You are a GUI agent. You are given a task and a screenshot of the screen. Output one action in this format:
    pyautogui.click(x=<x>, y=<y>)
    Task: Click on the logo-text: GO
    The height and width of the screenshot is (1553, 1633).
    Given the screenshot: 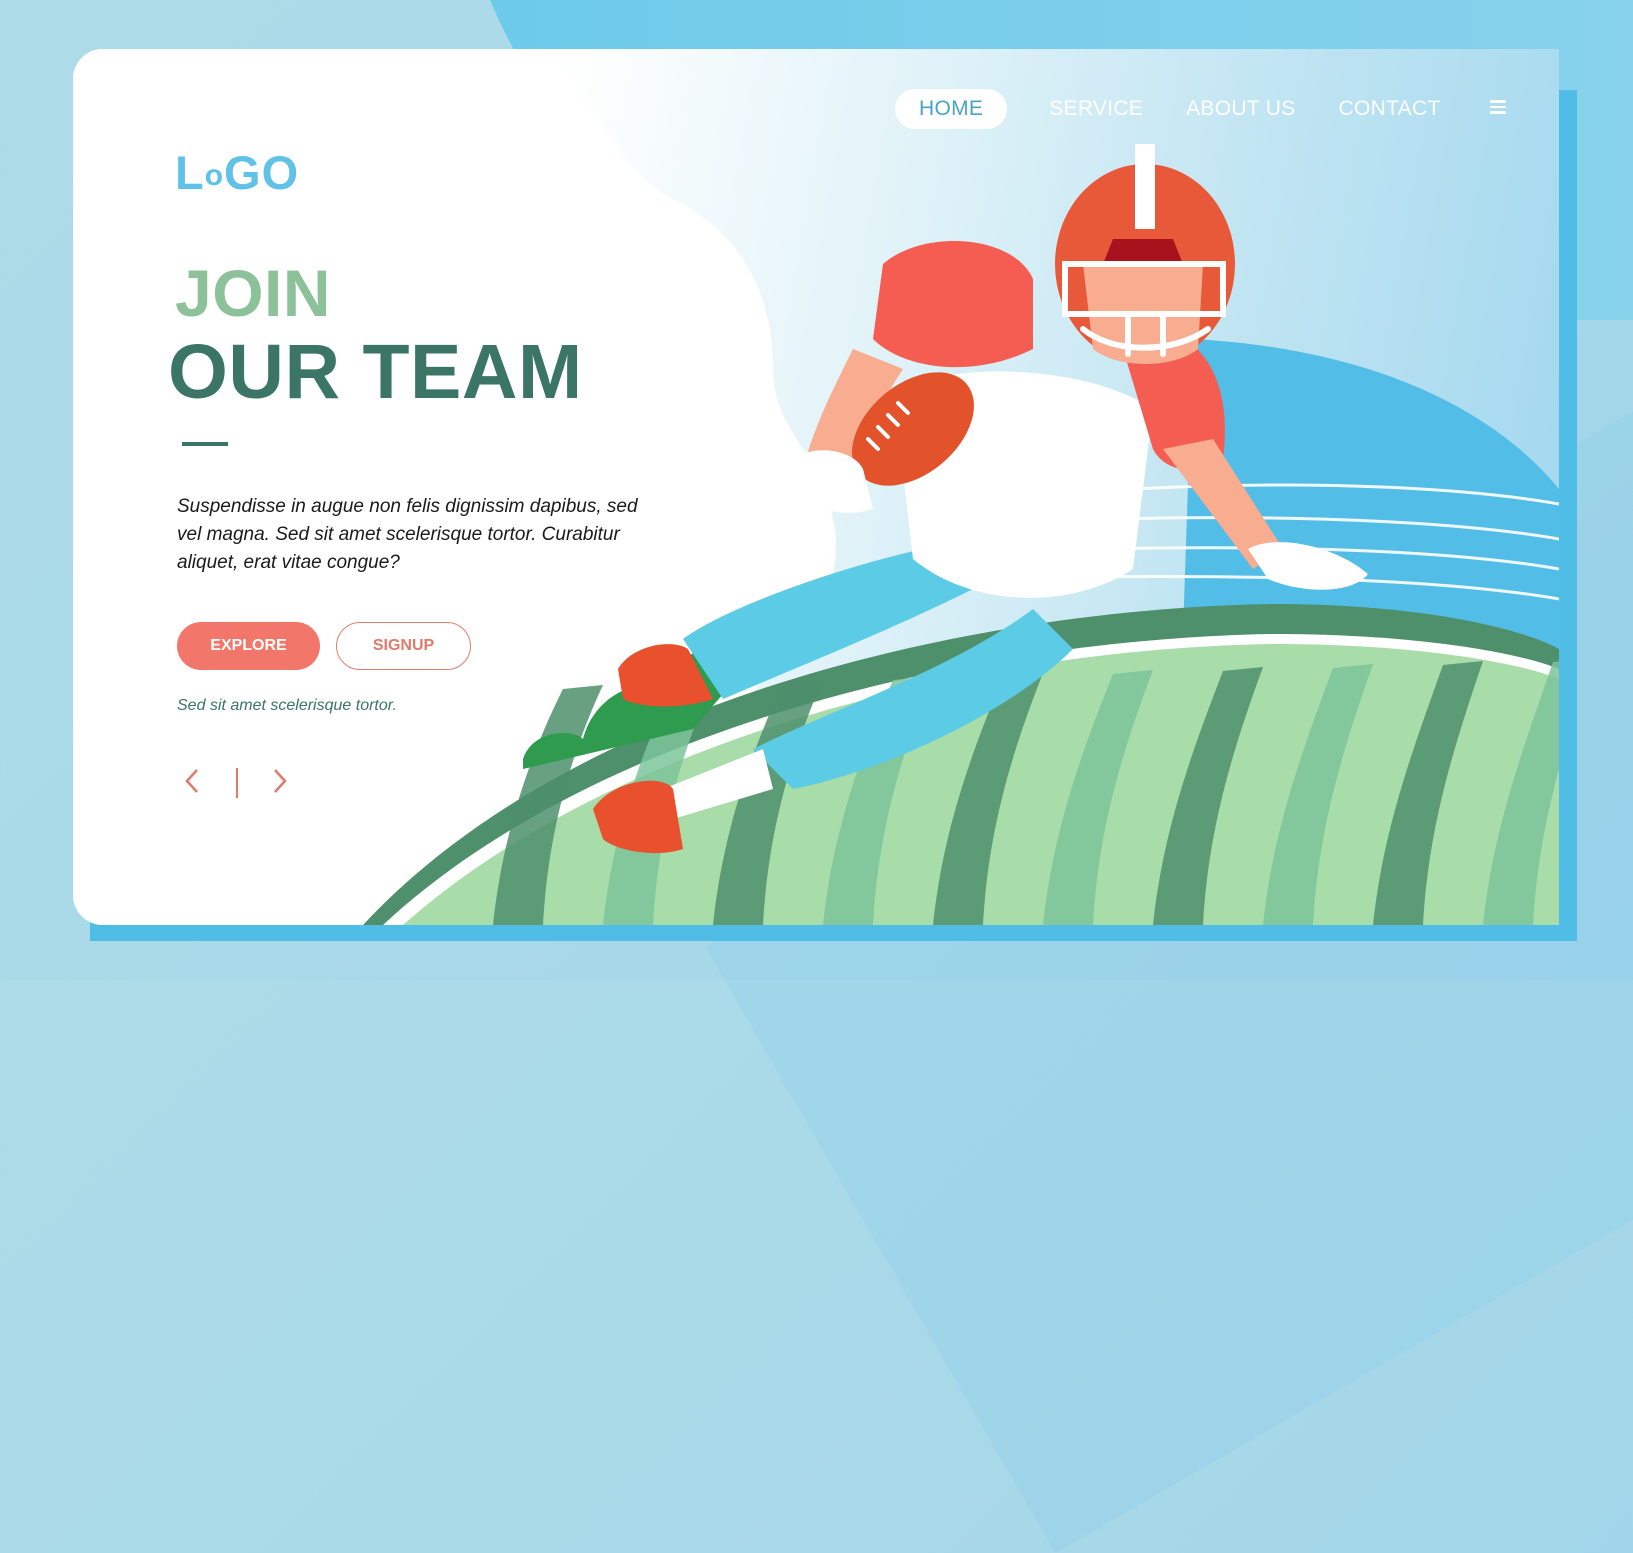 What is the action you would take?
    pyautogui.click(x=262, y=172)
    